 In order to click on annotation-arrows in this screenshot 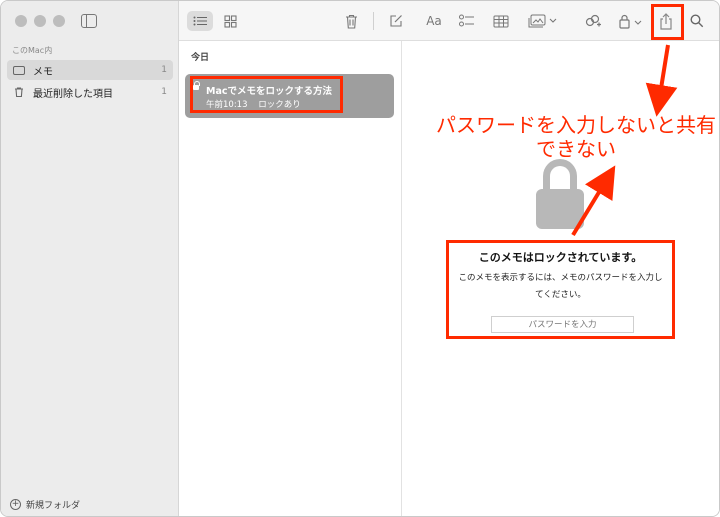, I will do `click(624, 140)`.